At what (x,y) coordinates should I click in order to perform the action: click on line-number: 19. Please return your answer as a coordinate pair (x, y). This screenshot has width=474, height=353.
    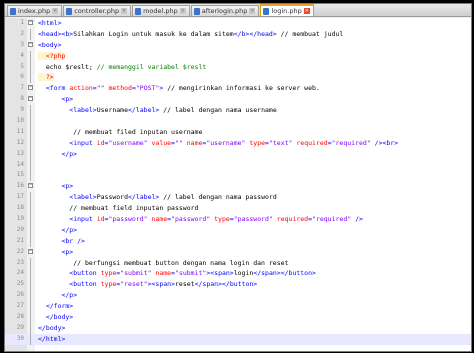
    Looking at the image, I should click on (20, 219).